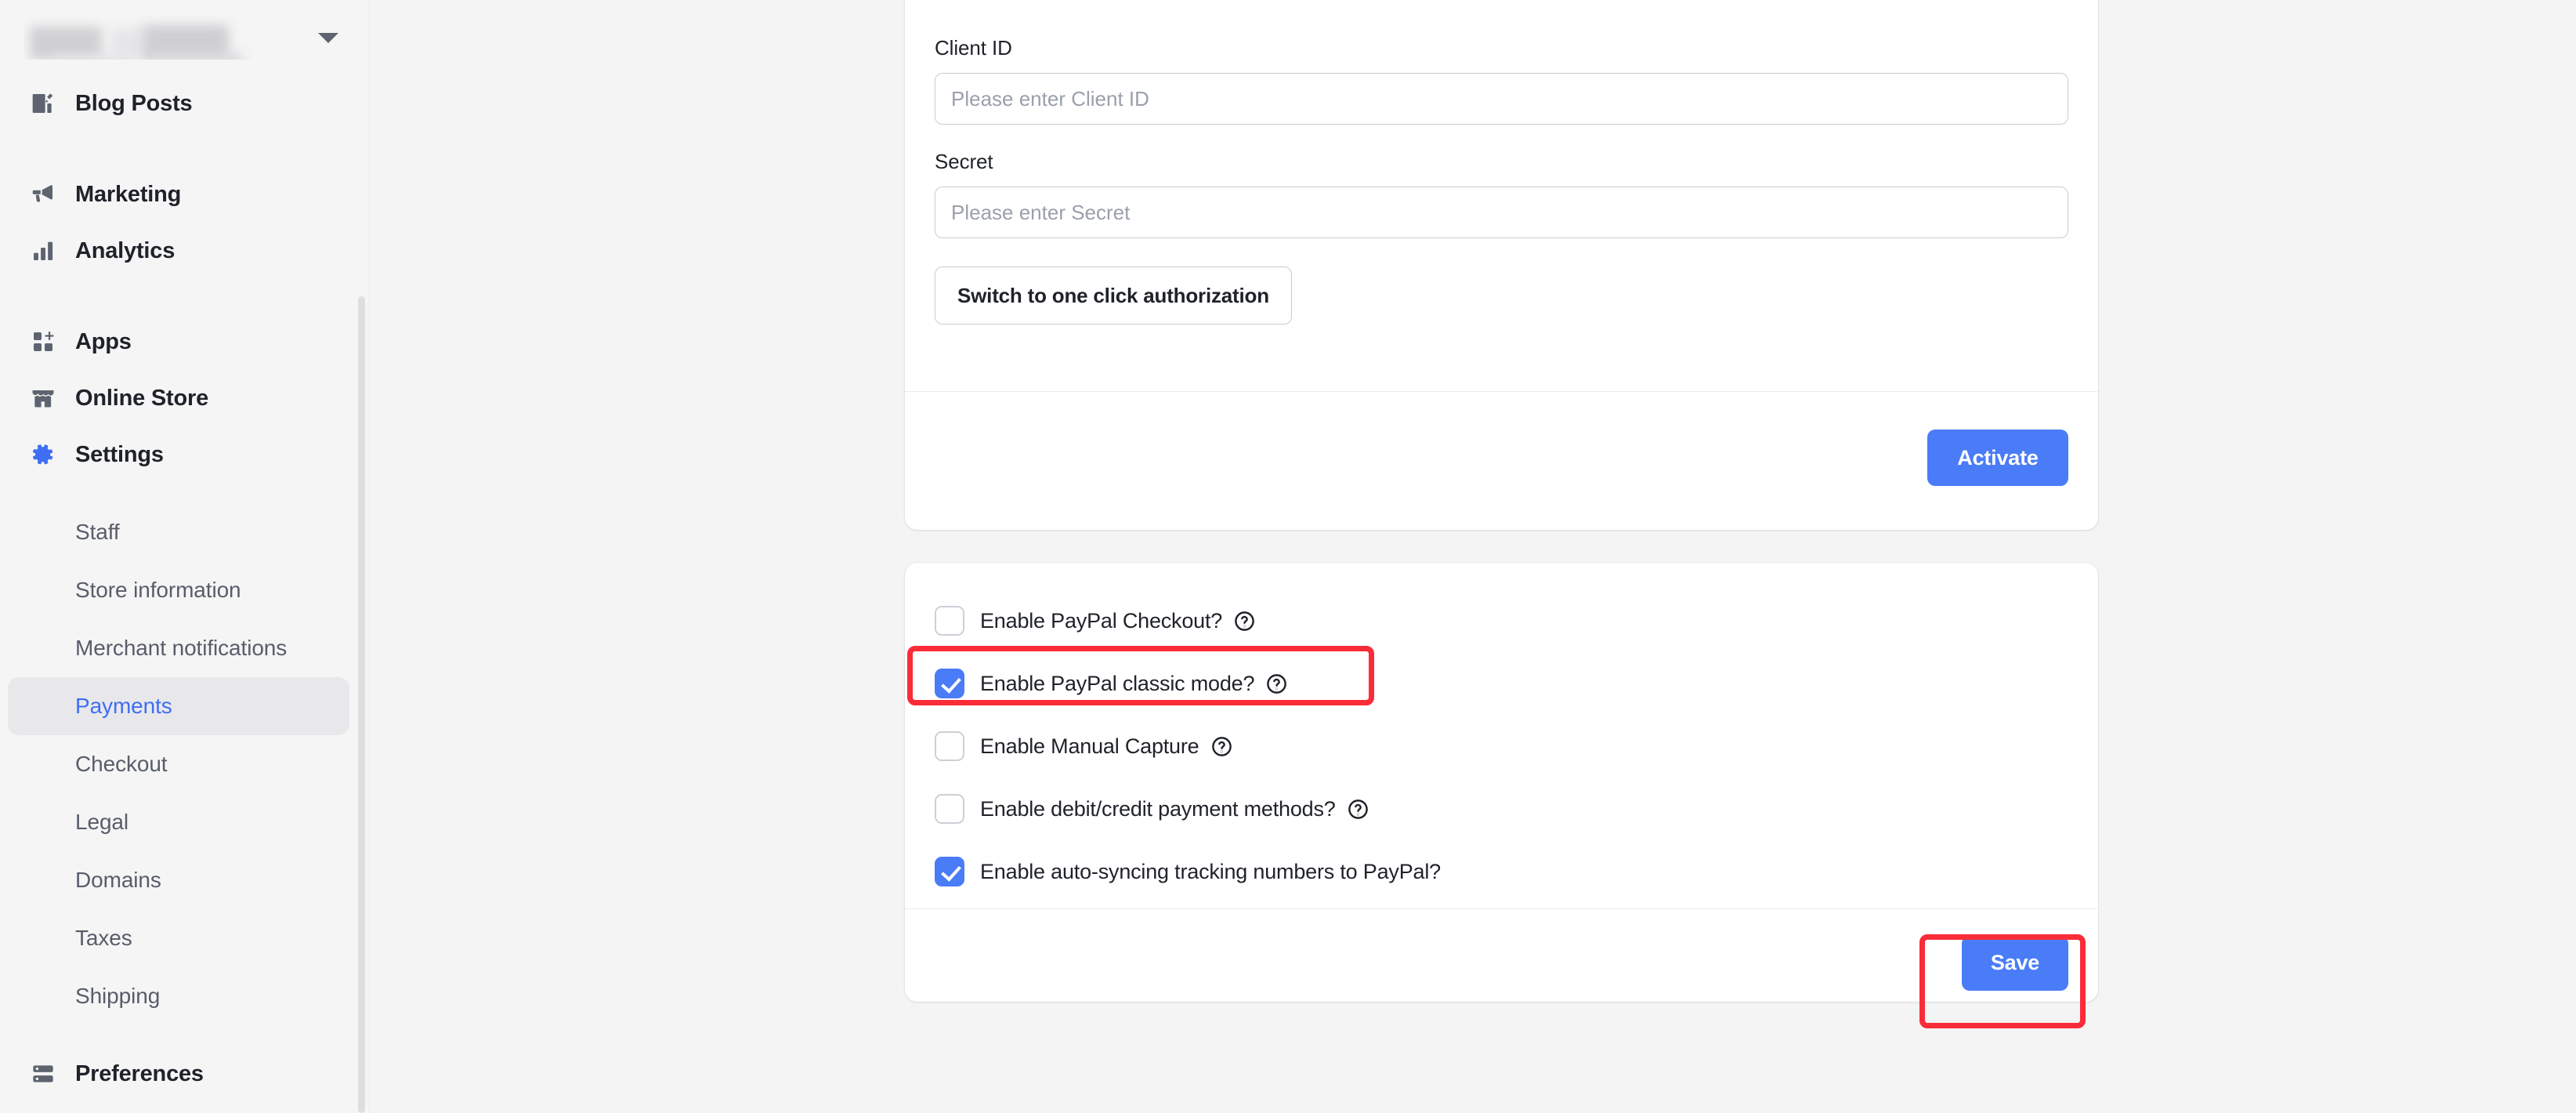 This screenshot has height=1113, width=2576. I want to click on store-switcher, so click(185, 37).